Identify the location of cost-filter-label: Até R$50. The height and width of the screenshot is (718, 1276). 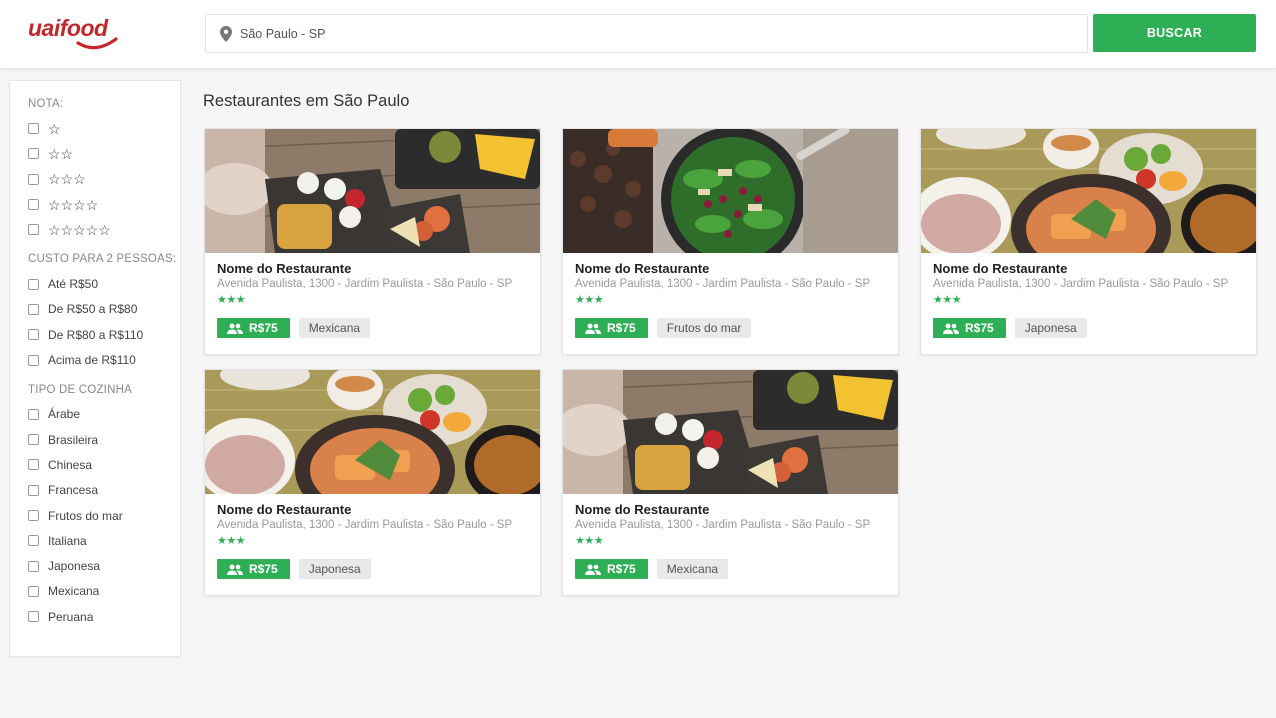
(73, 284).